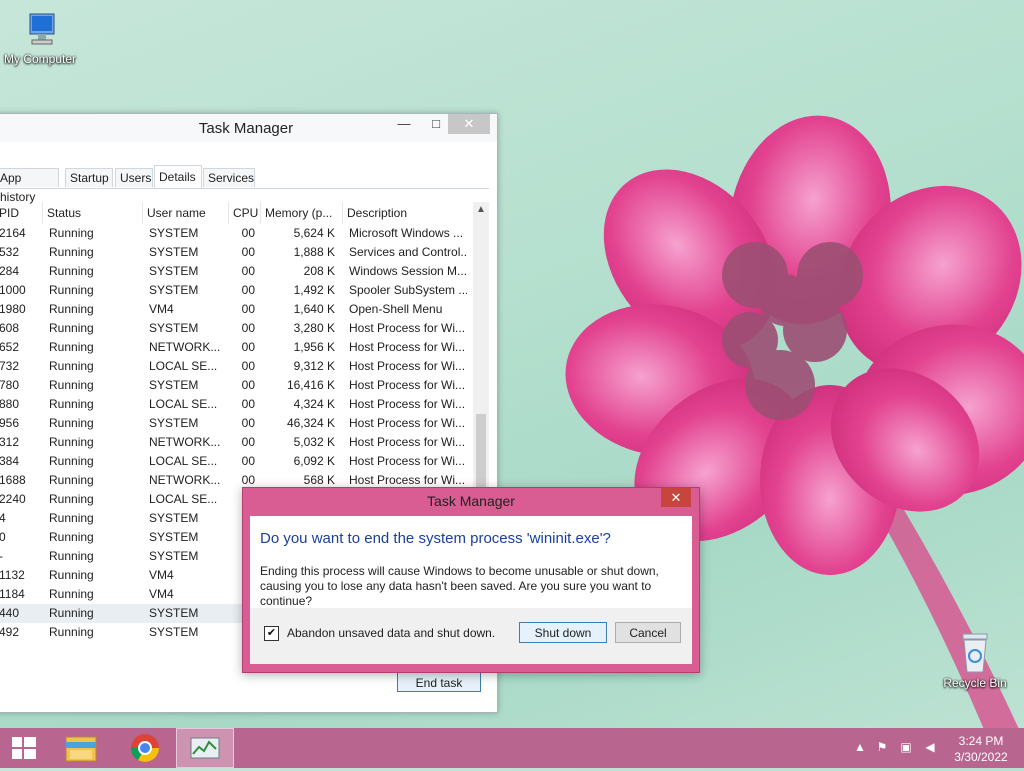  What do you see at coordinates (40, 38) in the screenshot?
I see `my-computer-desktop-icon: My Computer` at bounding box center [40, 38].